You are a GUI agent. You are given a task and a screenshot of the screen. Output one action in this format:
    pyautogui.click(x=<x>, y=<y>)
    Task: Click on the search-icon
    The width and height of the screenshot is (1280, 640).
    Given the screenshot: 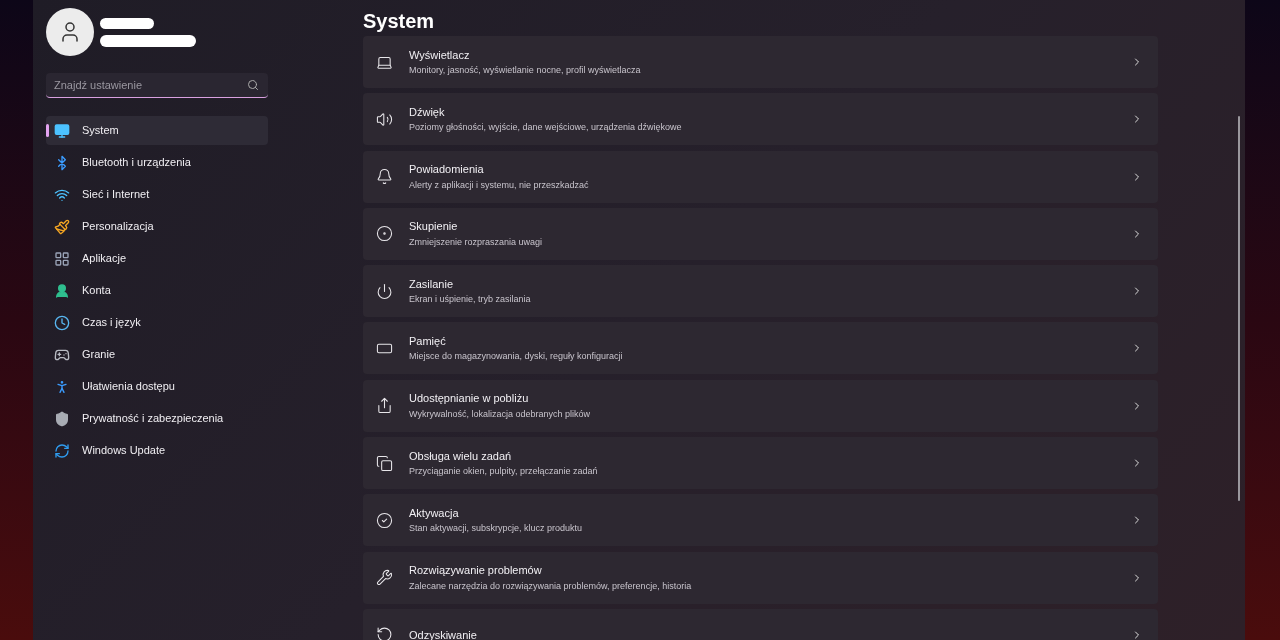 What is the action you would take?
    pyautogui.click(x=253, y=85)
    